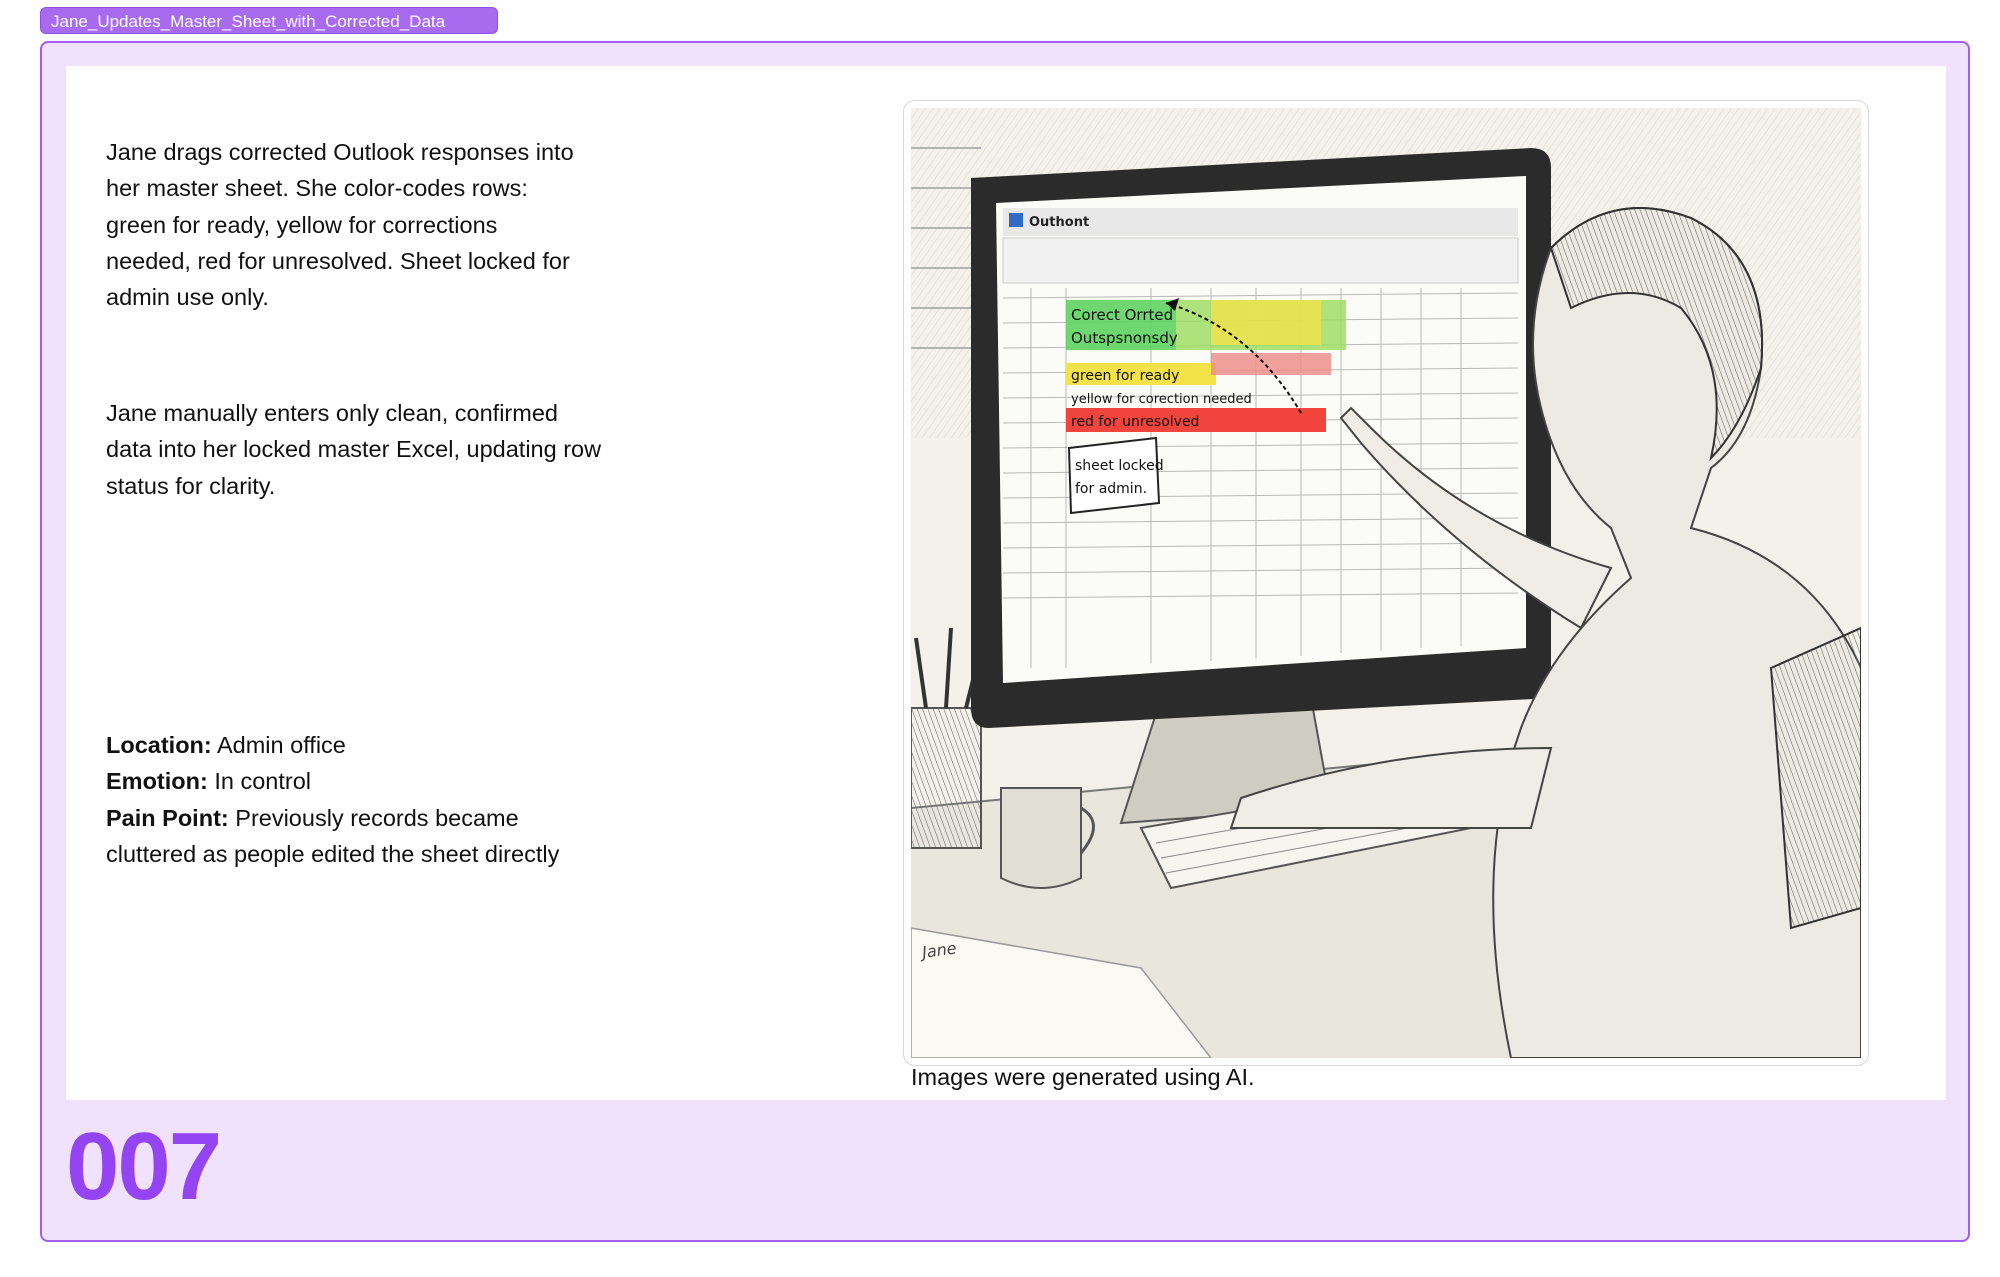 This screenshot has width=2000, height=1277. I want to click on pain-point-label: Pain Point:, so click(167, 817).